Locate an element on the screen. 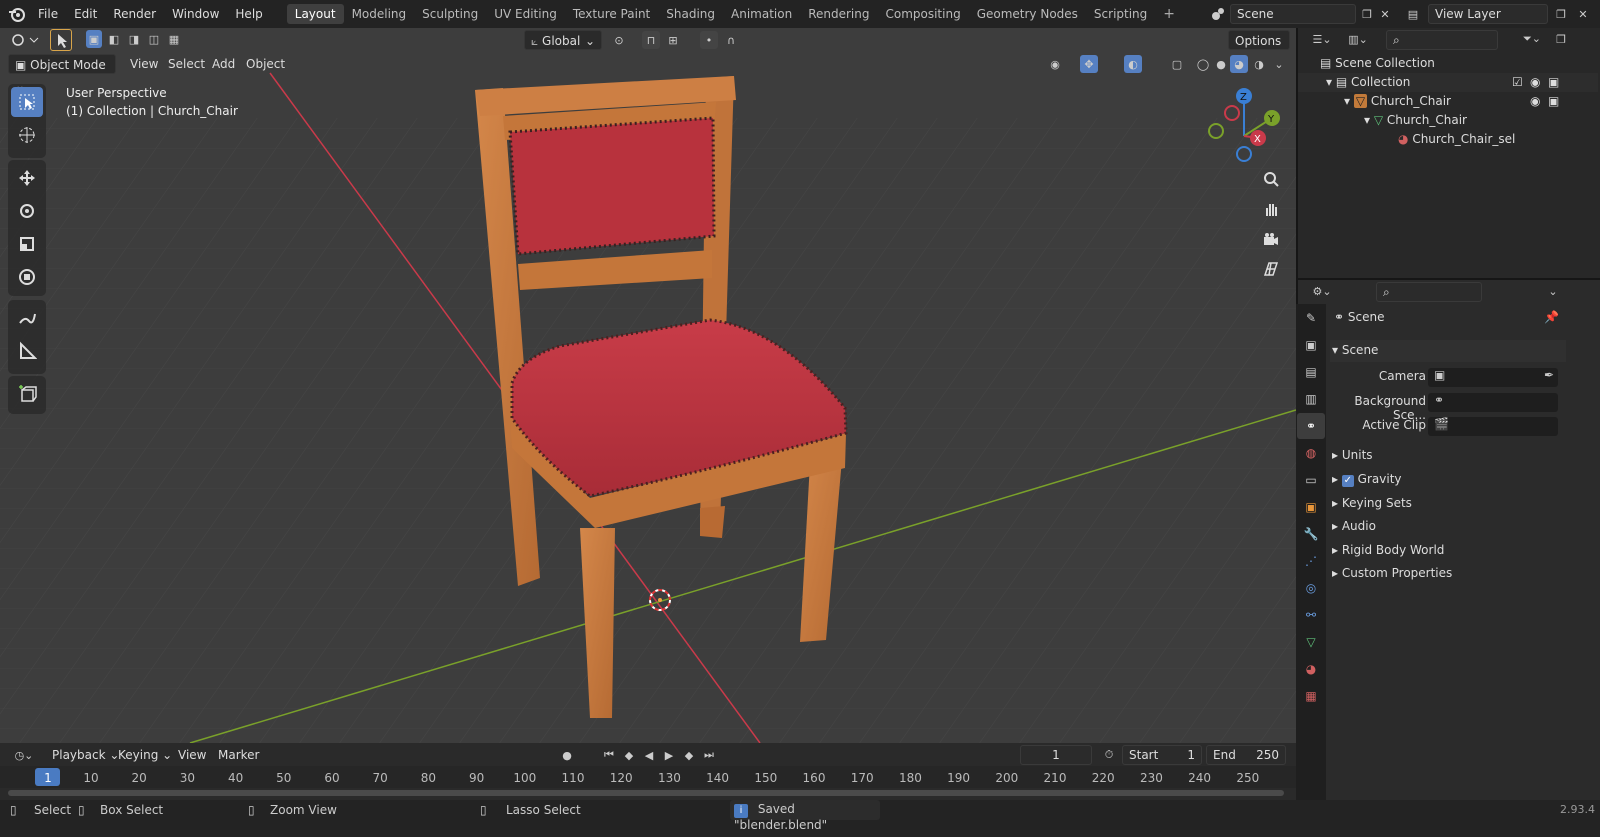 Image resolution: width=1600 pixels, height=837 pixels. visibility-icon: ◉ is located at coordinates (1535, 101).